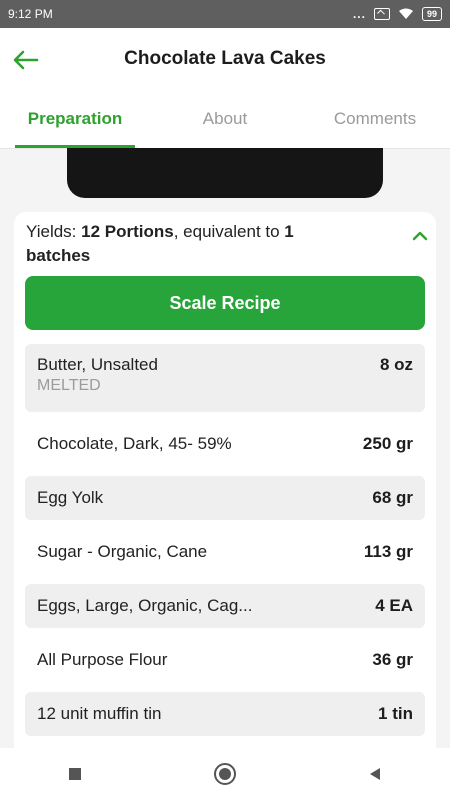  I want to click on ingredient-row: Sugar - Organic, Cane 113 gr, so click(225, 552).